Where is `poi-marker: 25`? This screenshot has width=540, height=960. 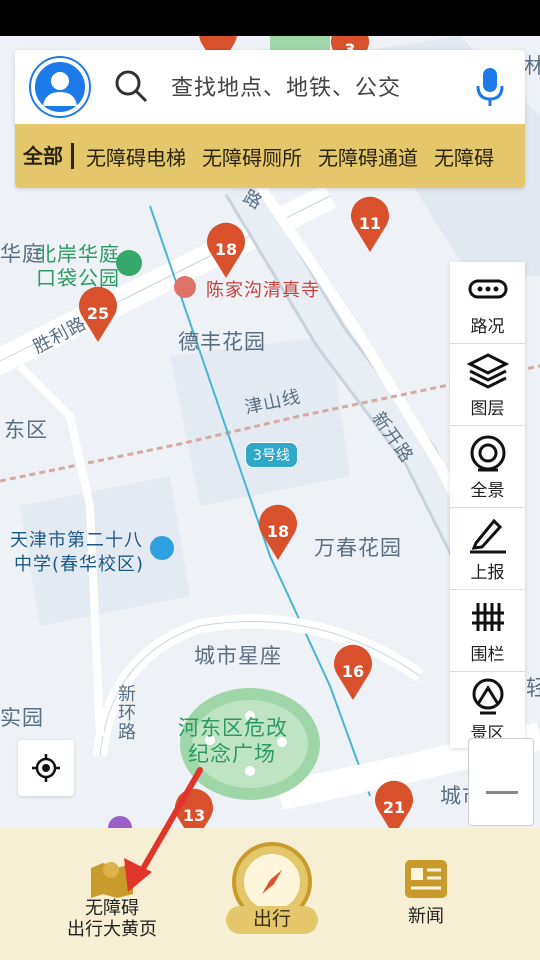 poi-marker: 25 is located at coordinates (98, 315).